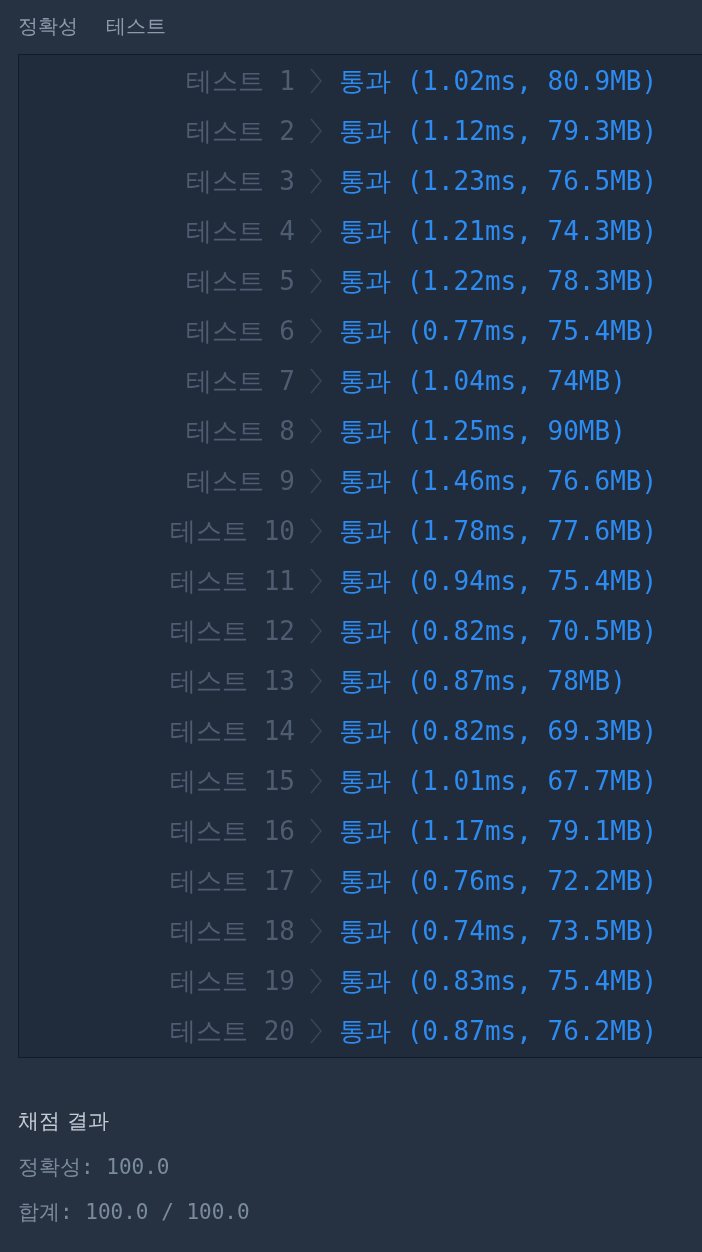 The width and height of the screenshot is (702, 1252). What do you see at coordinates (498, 831) in the screenshot?
I see `test-result: 통과 (1.17ms, 79.1MB)` at bounding box center [498, 831].